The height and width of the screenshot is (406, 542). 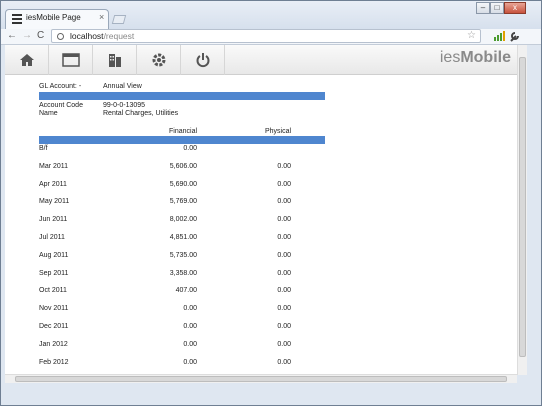 I want to click on table-row: Mar 2011 5,606.00 0.00, so click(x=184, y=172).